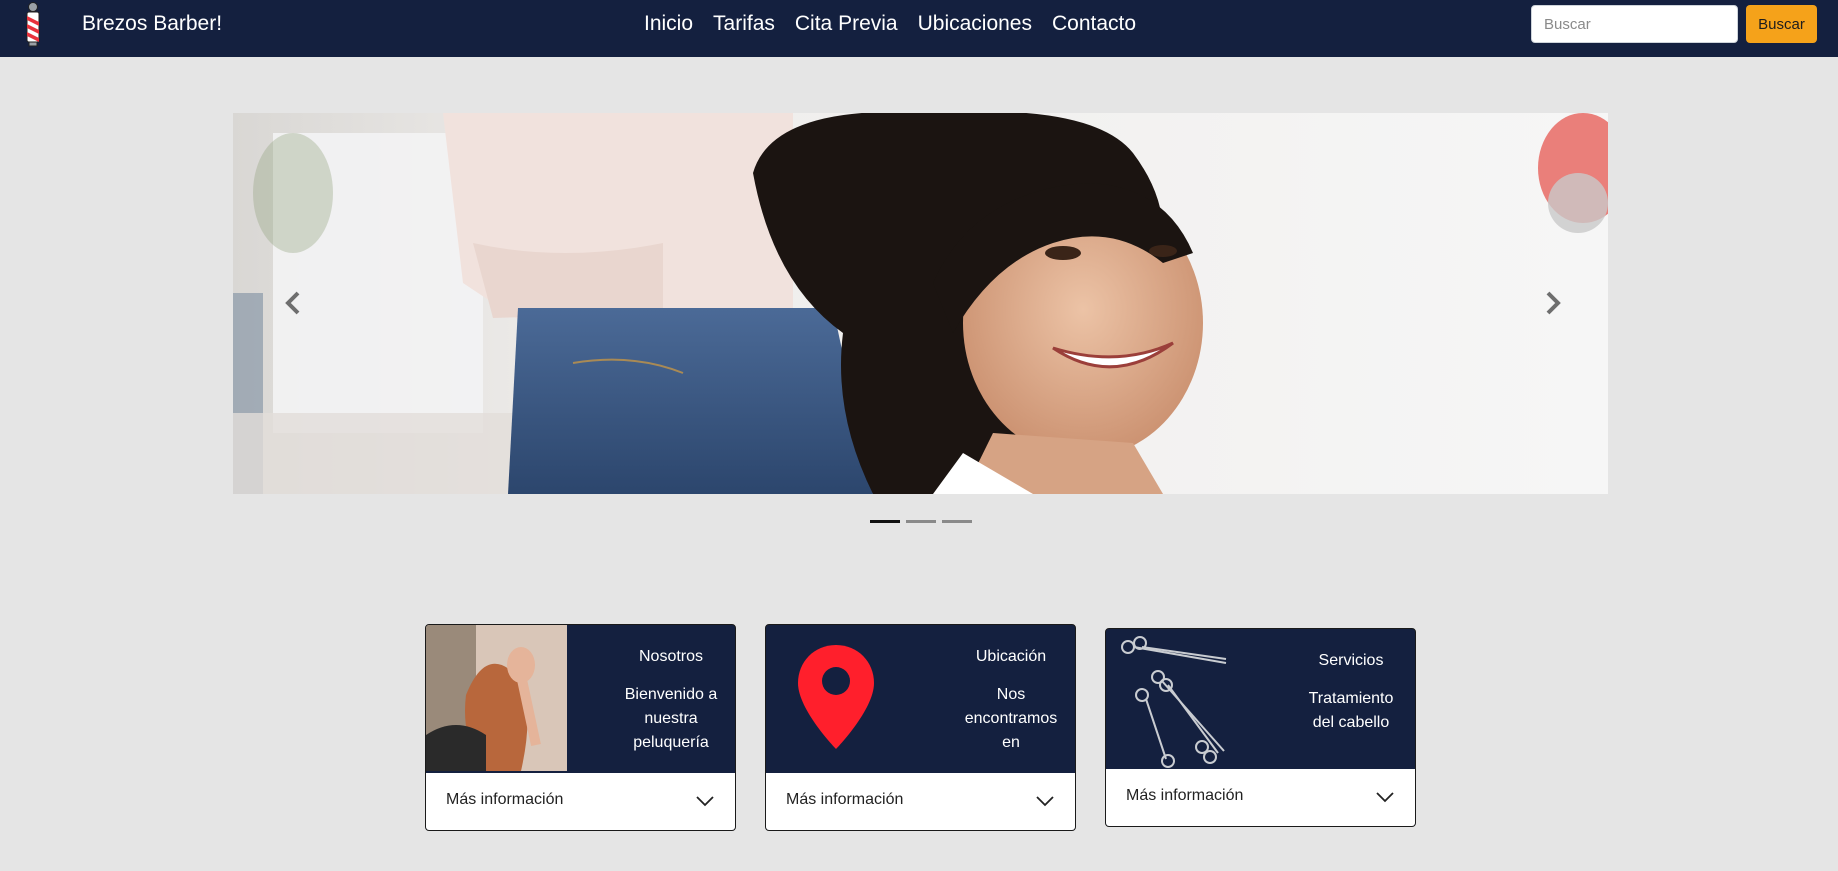 The height and width of the screenshot is (871, 1838). Describe the element at coordinates (668, 24) in the screenshot. I see `nav-link-inicio: Inicio` at that location.